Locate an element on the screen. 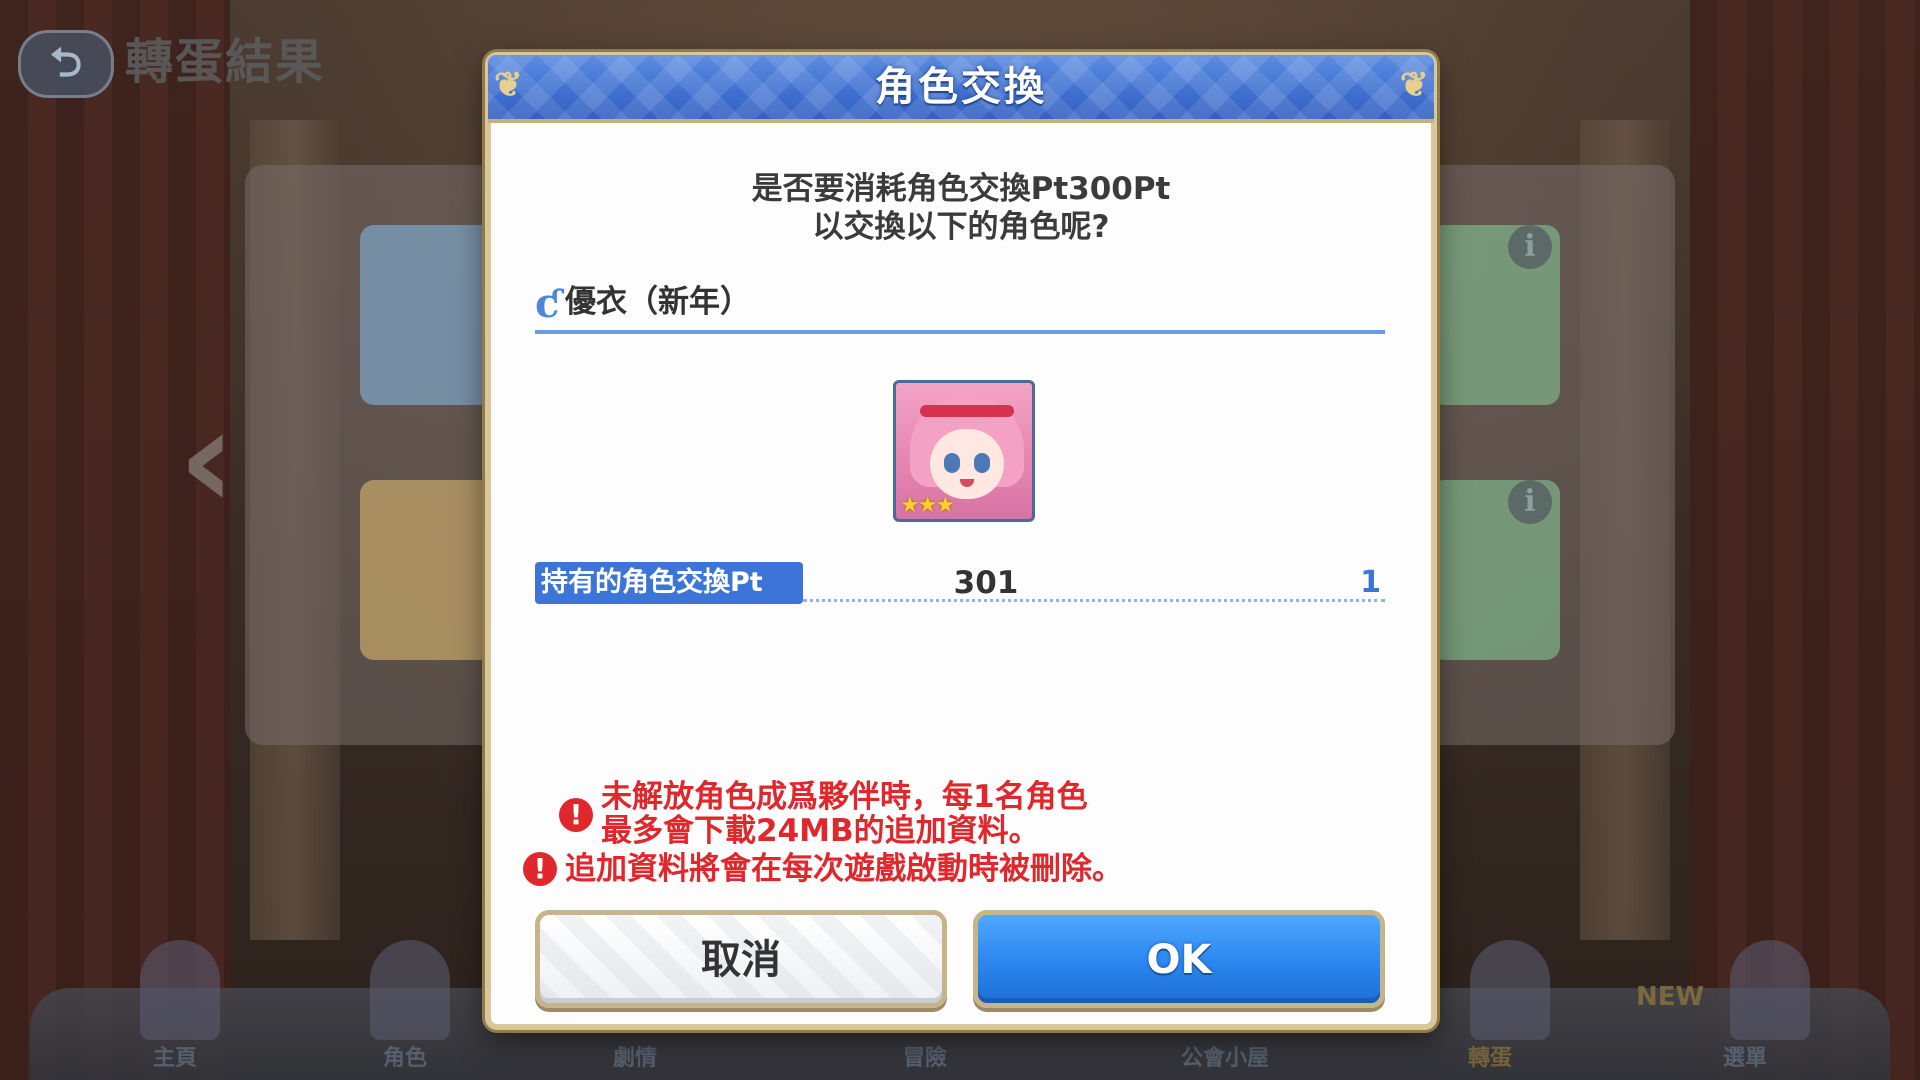 The height and width of the screenshot is (1080, 1920). new-badge: NEW is located at coordinates (1670, 997).